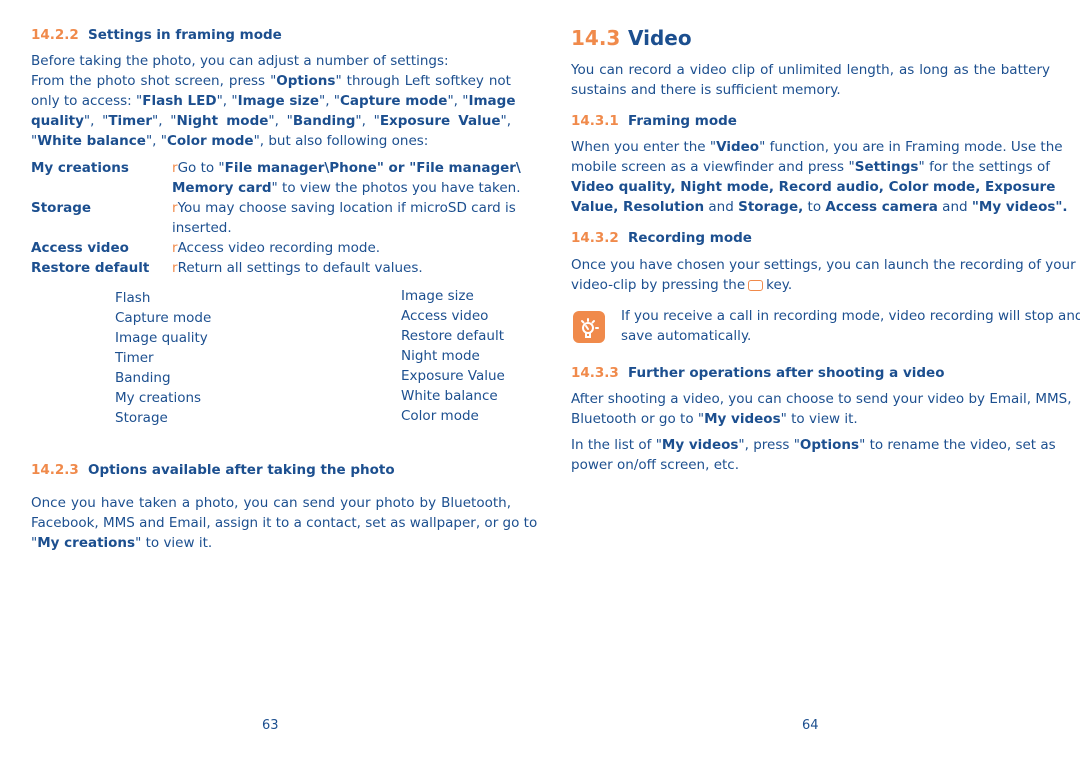 Image resolution: width=1080 pixels, height=767 pixels. Describe the element at coordinates (163, 318) in the screenshot. I see `menu-option-item: Capture mode` at that location.